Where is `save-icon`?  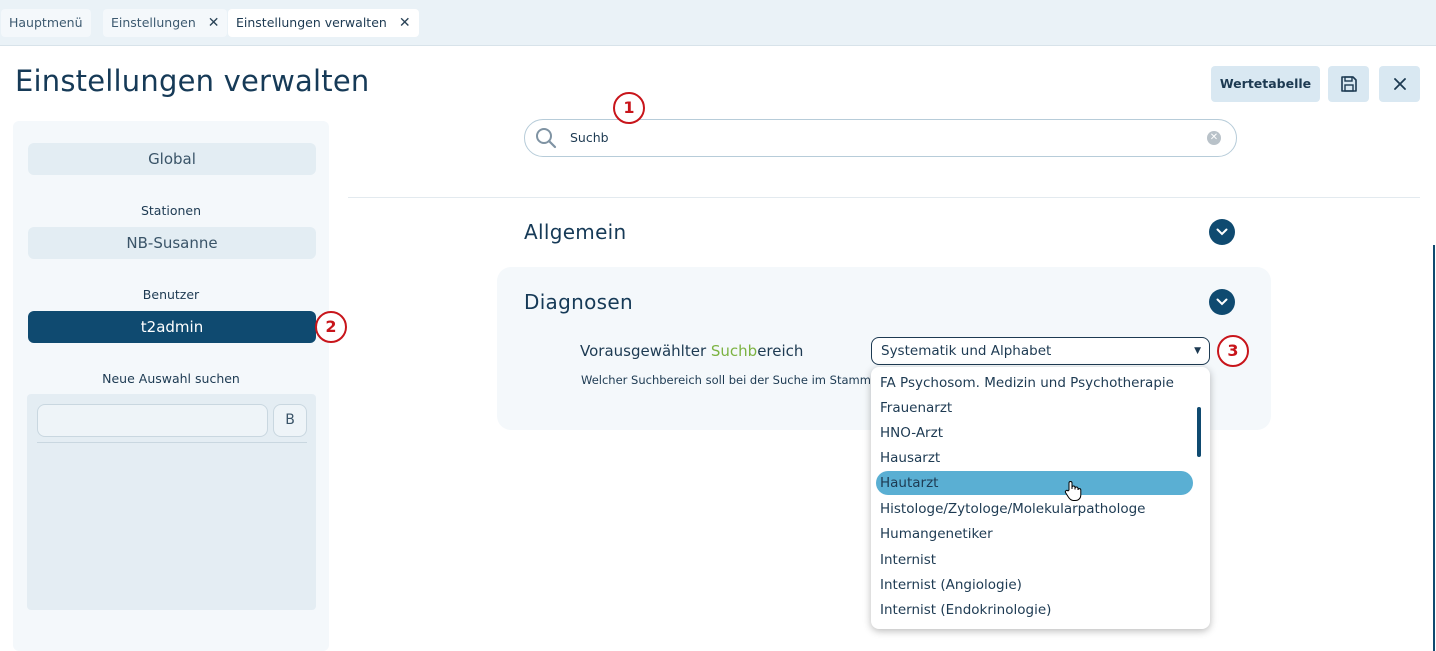 save-icon is located at coordinates (1348, 84).